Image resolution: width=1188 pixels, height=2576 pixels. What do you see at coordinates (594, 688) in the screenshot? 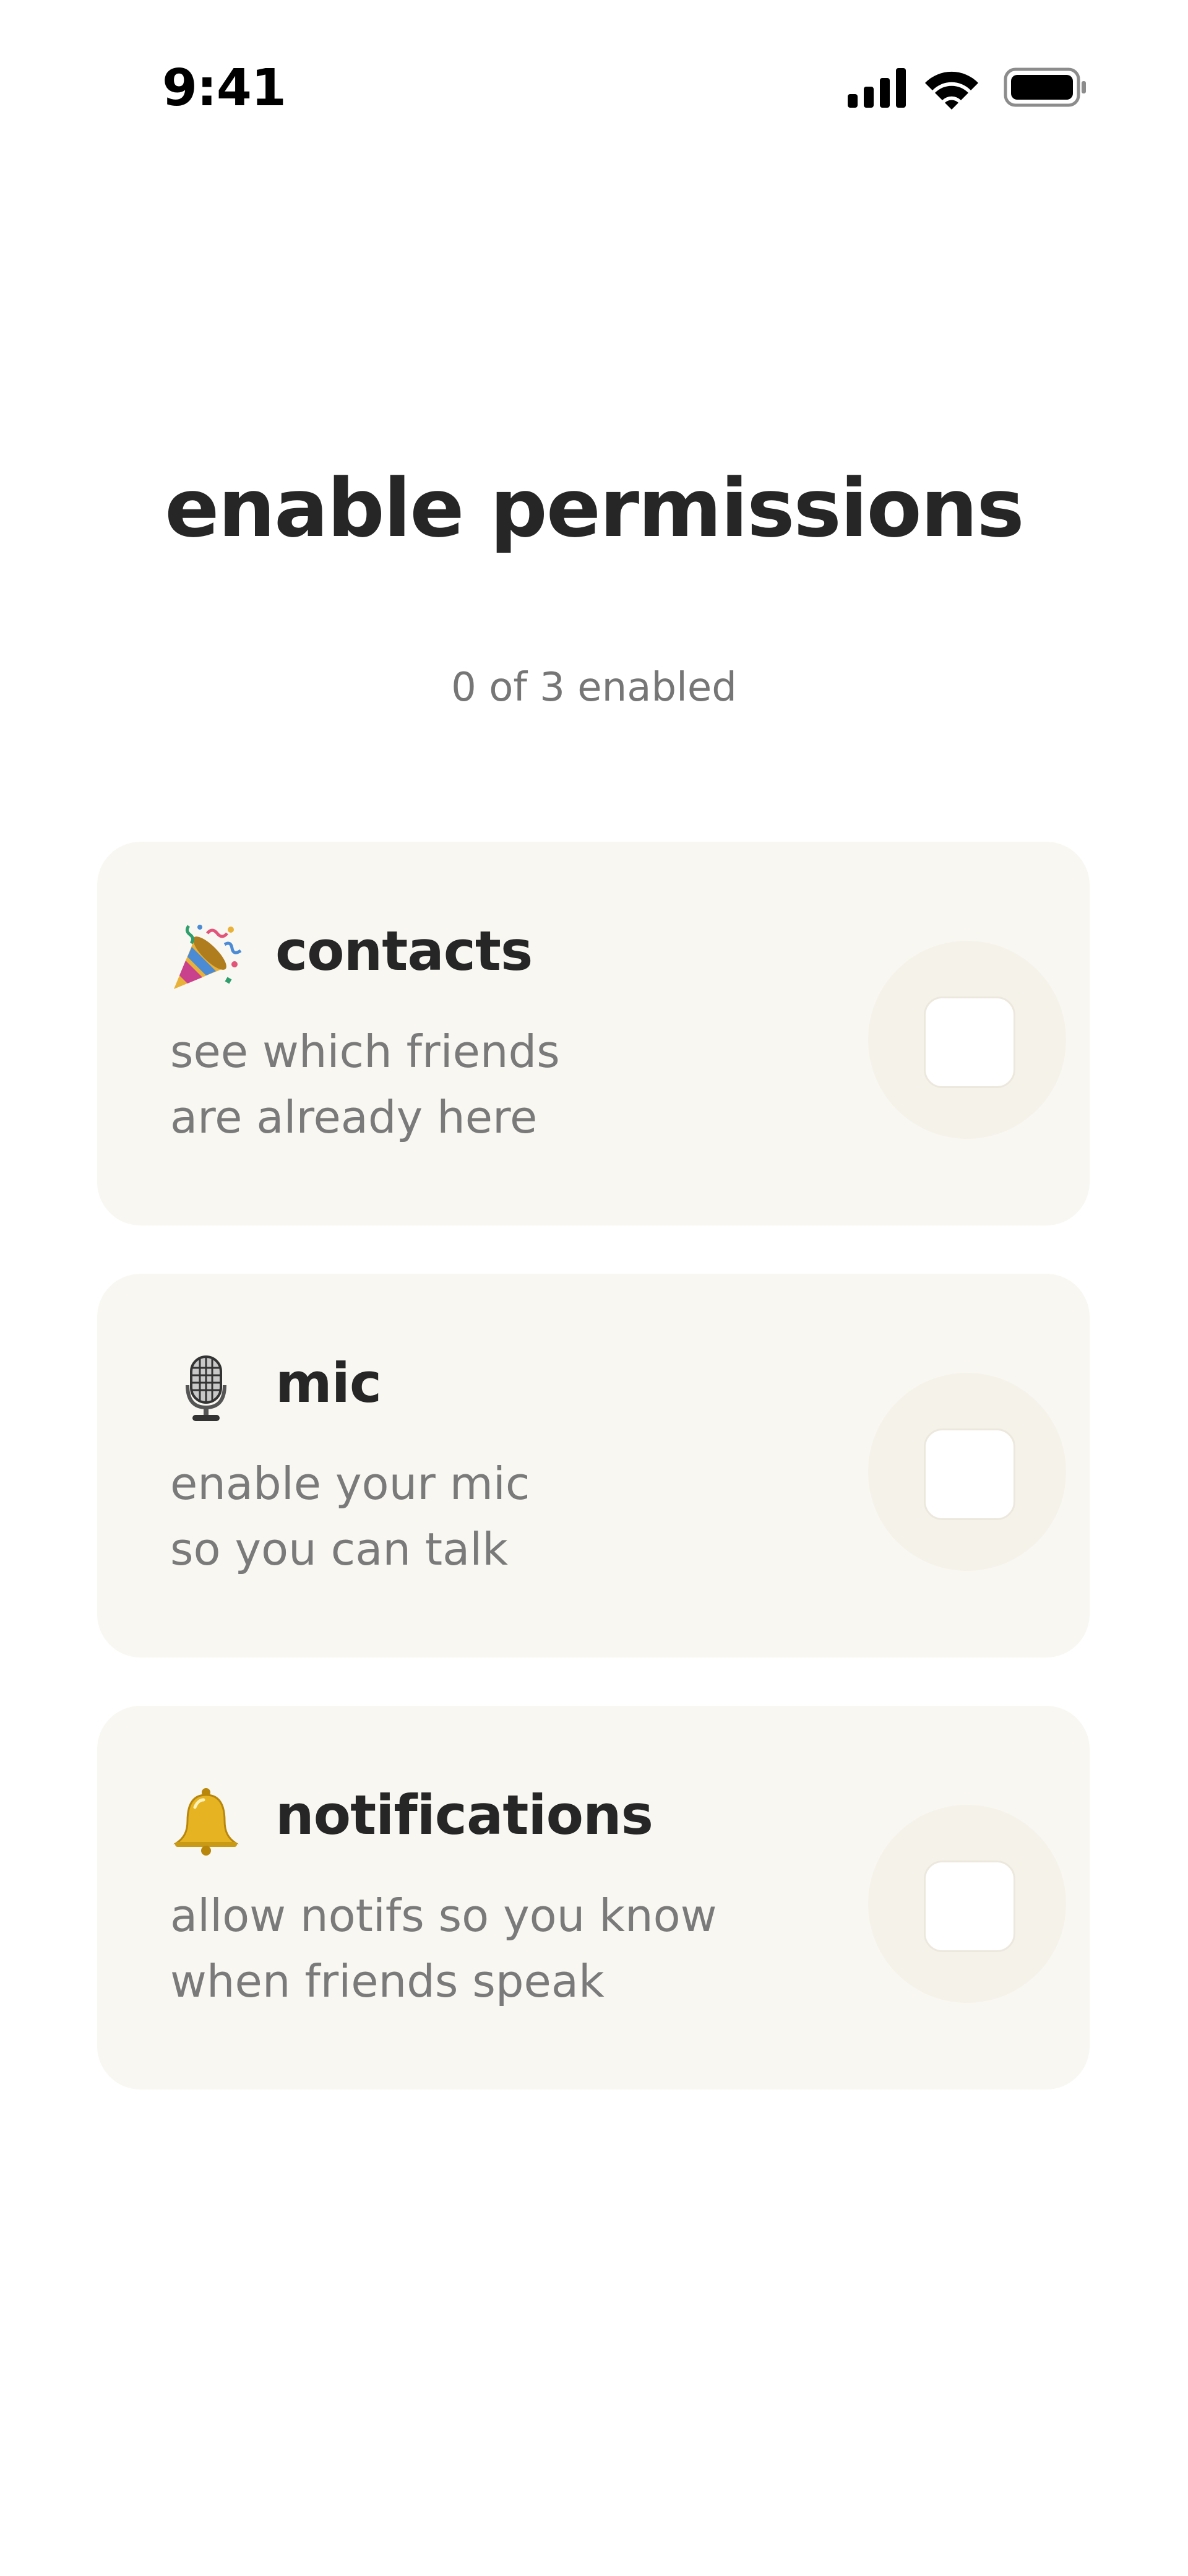
I see `enabled-count: 0 of 3 enabled` at bounding box center [594, 688].